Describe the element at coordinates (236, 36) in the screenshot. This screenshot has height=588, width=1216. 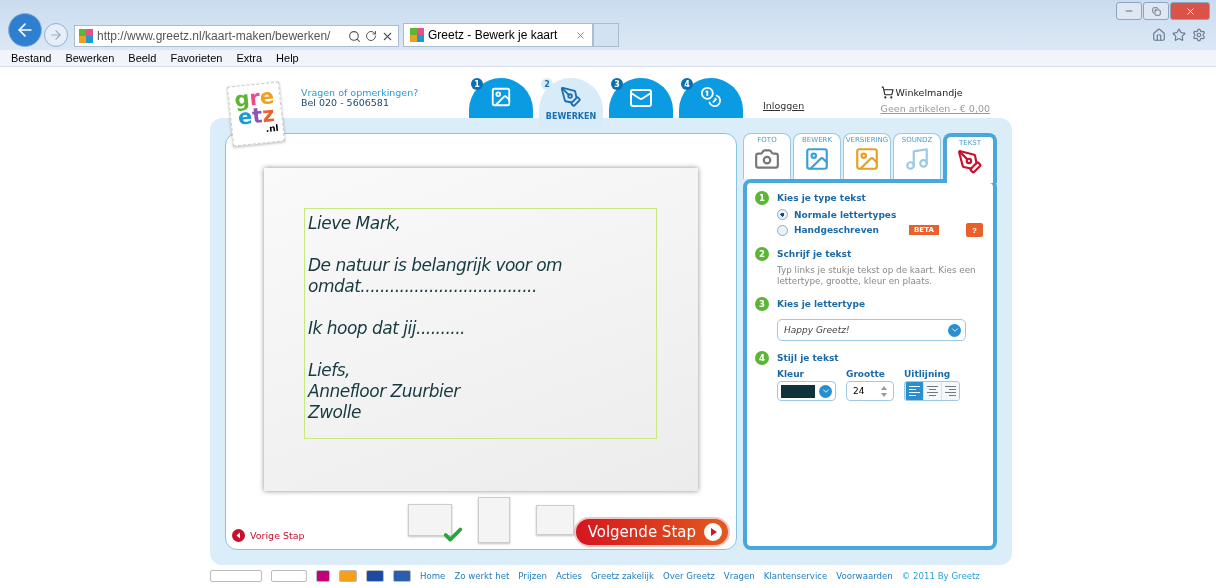
I see `address-bar: http://www.greetz.nl/kaart-maken/bewerken/` at that location.